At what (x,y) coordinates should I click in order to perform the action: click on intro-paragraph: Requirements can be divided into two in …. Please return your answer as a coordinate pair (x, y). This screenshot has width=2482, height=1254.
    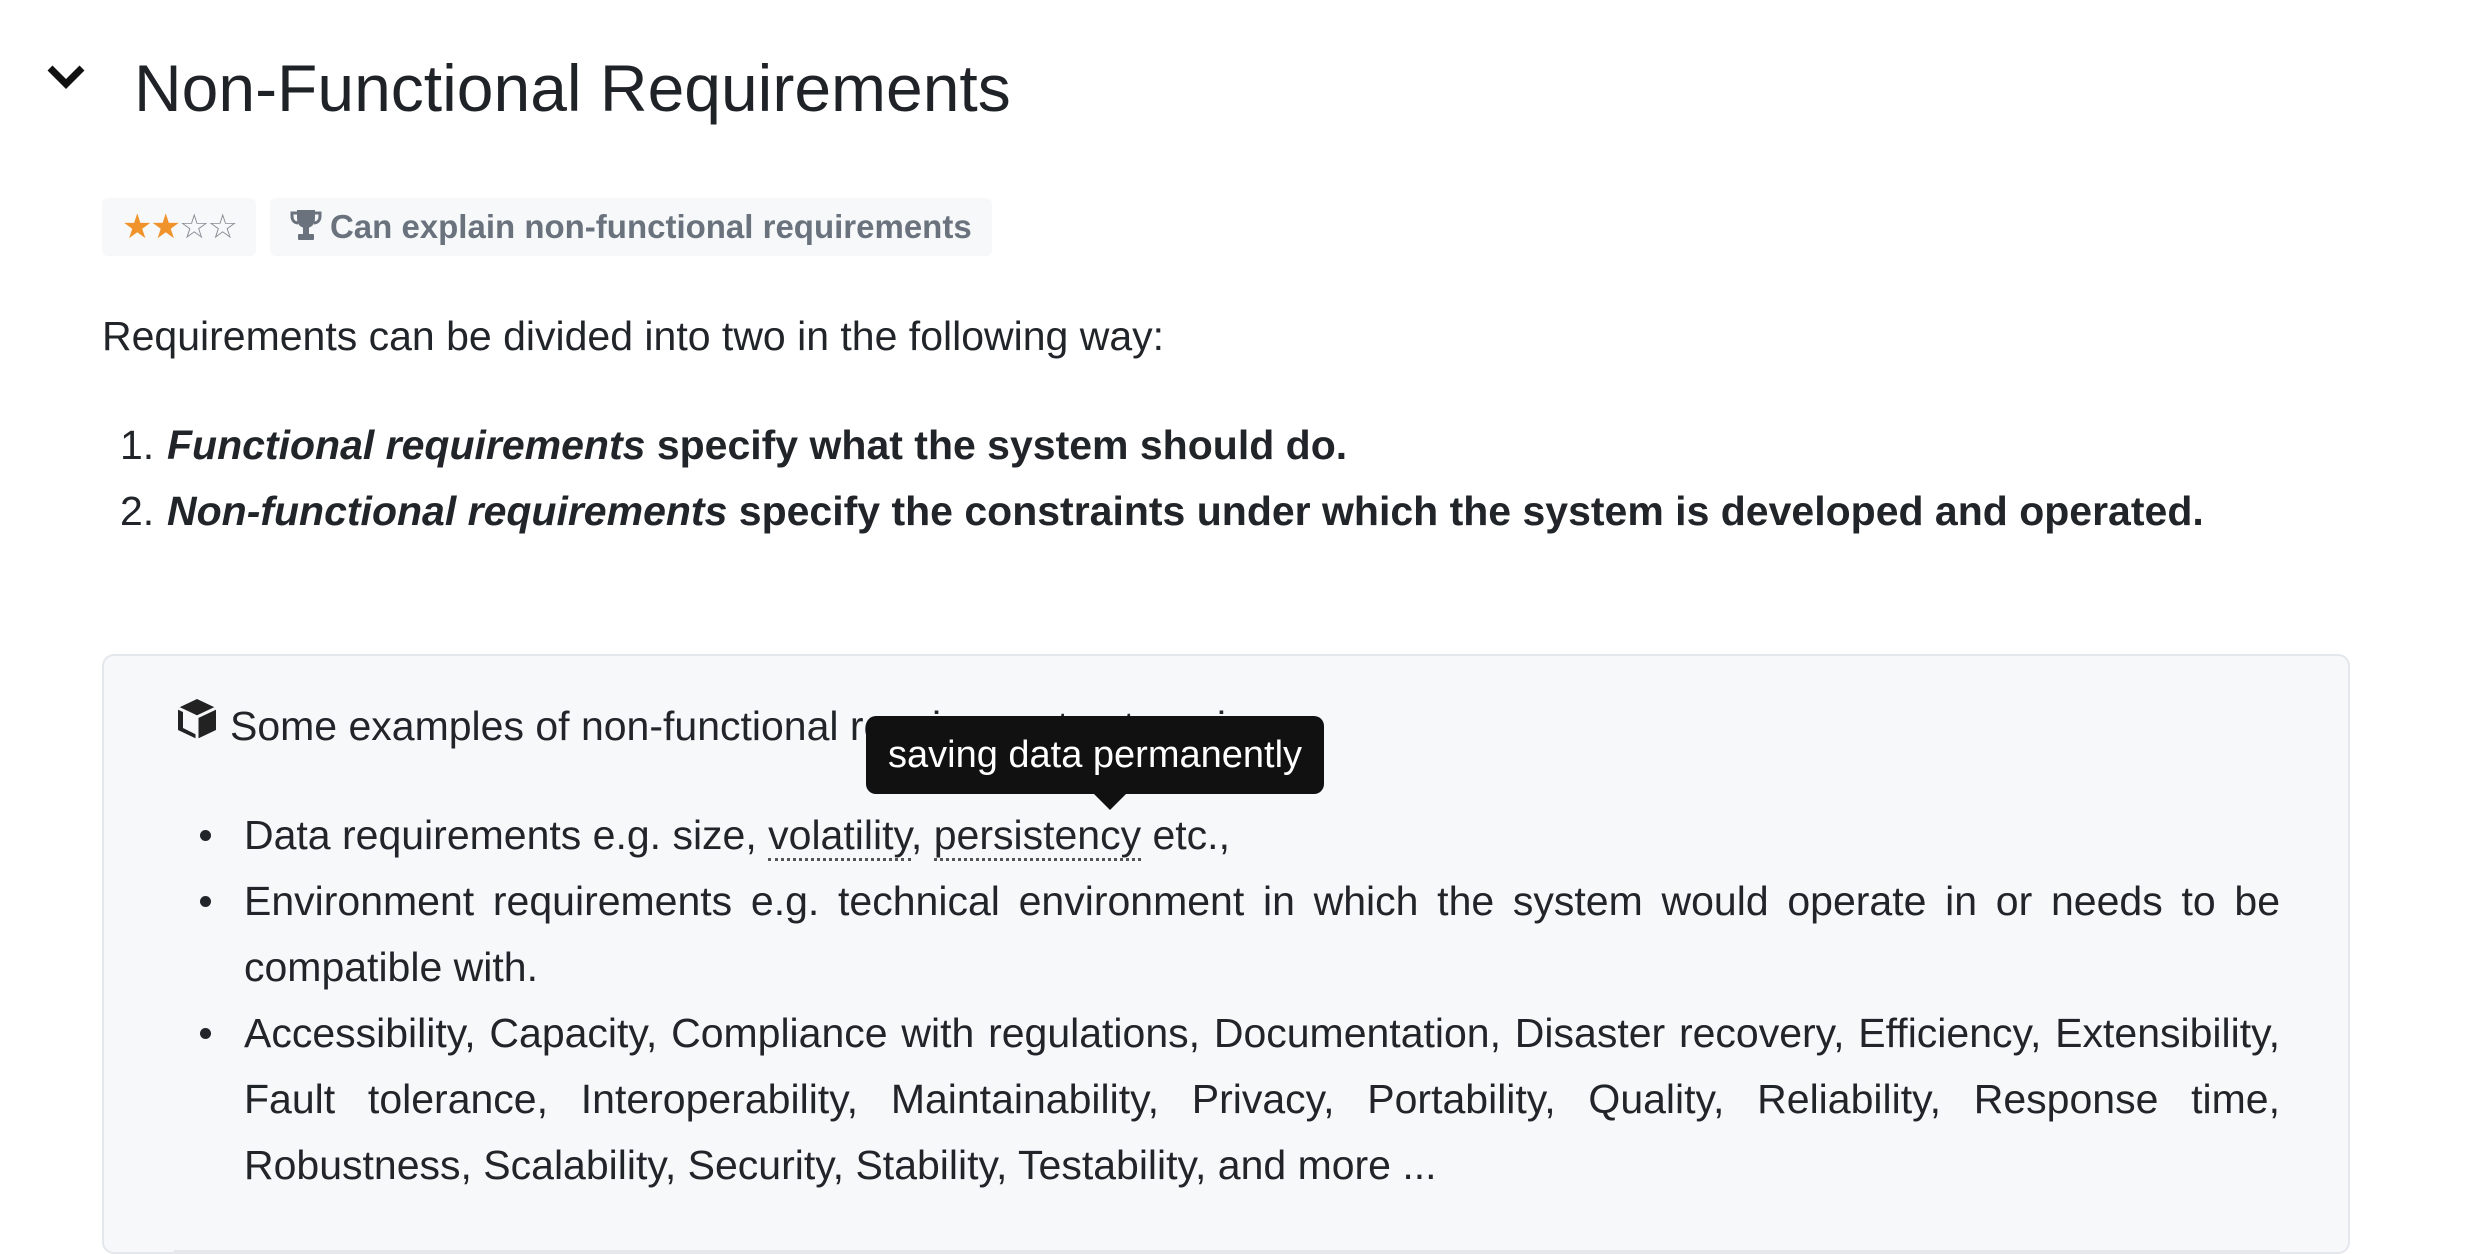
    Looking at the image, I should click on (633, 336).